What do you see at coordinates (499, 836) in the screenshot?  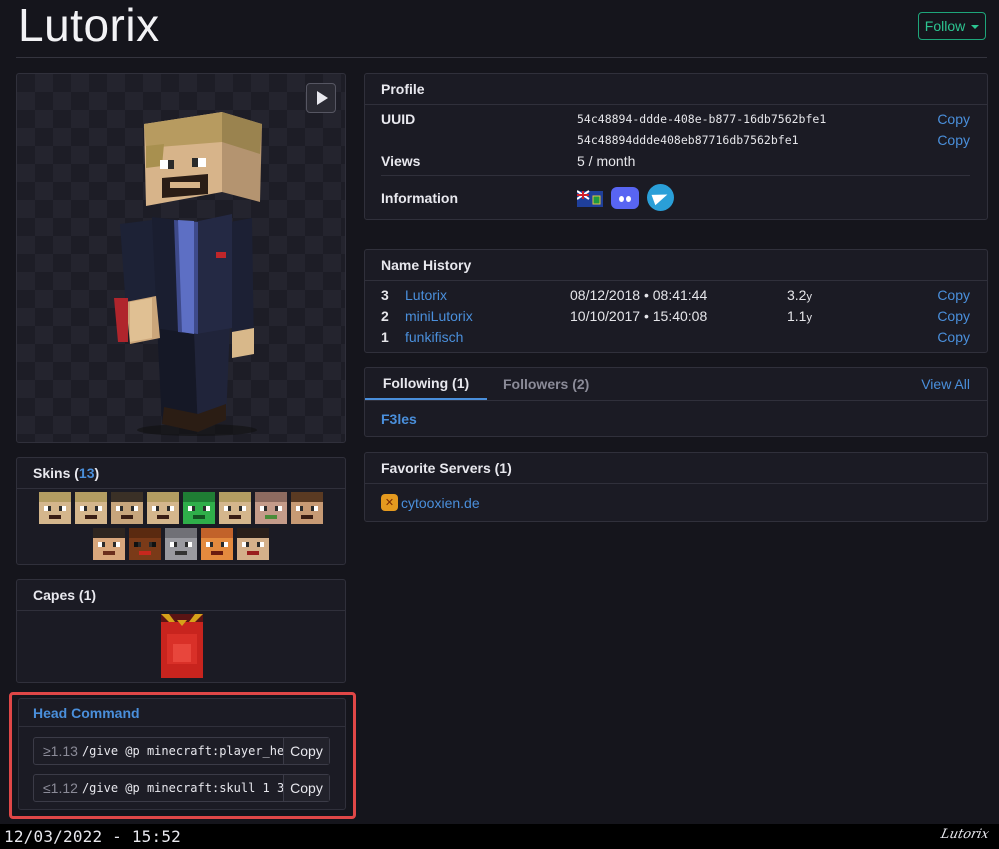 I see `footer-bar: 12/03/2022 - 15:52 Lutorix` at bounding box center [499, 836].